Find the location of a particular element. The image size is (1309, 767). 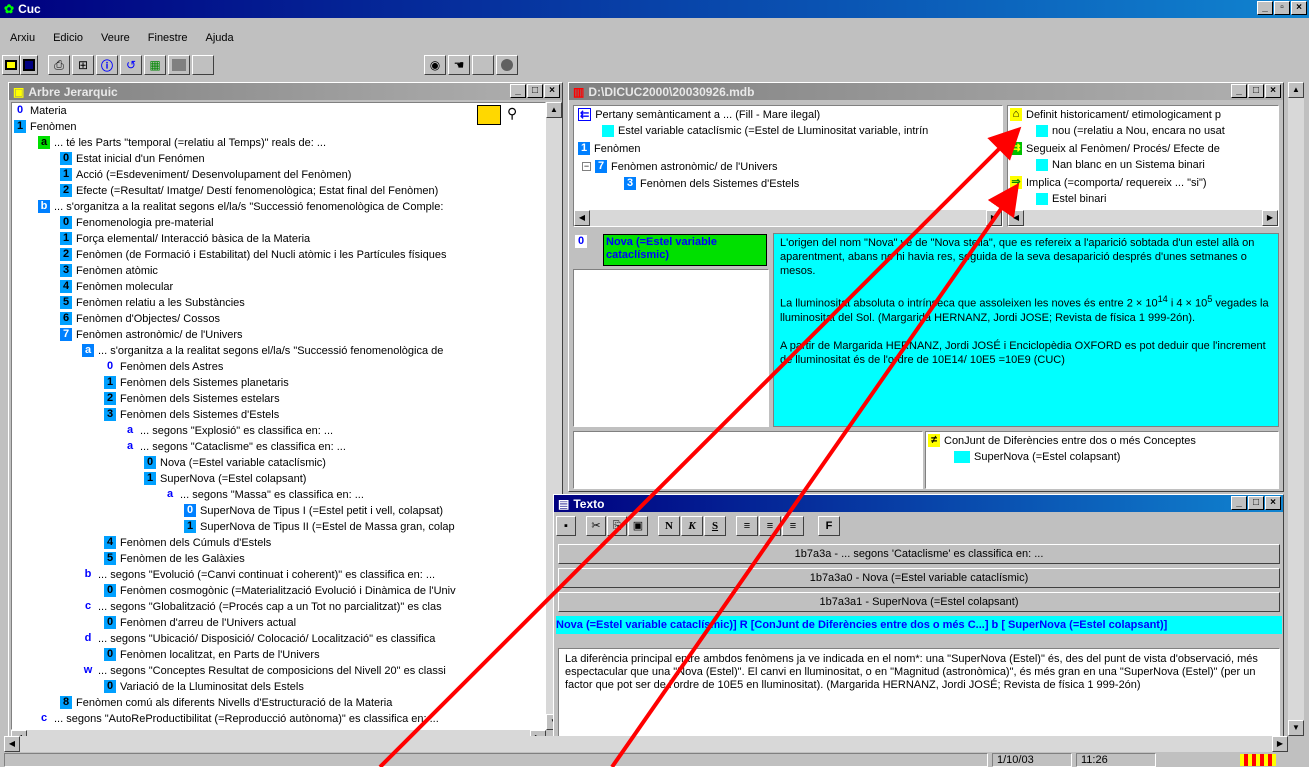

relation-left-hscroll: ◀ ▶ is located at coordinates (788, 218).